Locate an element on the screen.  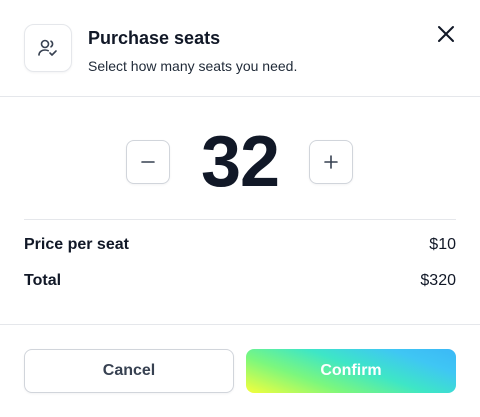
increment-button is located at coordinates (331, 162).